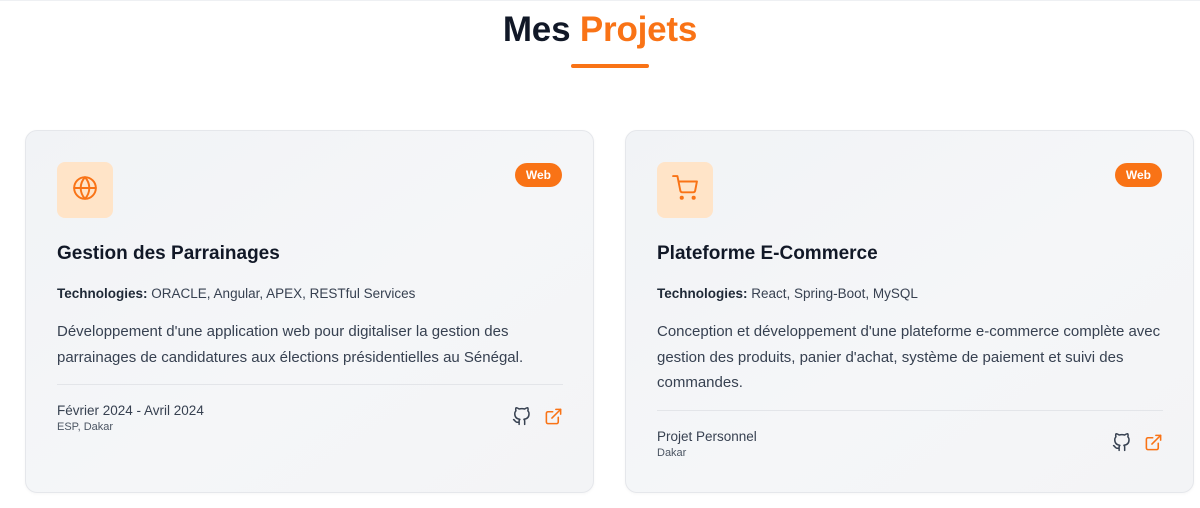  I want to click on shopping-cart-icon, so click(685, 190).